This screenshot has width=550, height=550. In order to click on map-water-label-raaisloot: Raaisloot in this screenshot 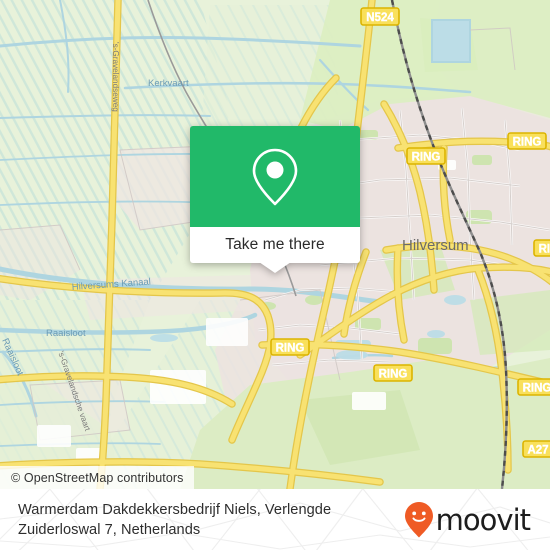, I will do `click(66, 333)`.